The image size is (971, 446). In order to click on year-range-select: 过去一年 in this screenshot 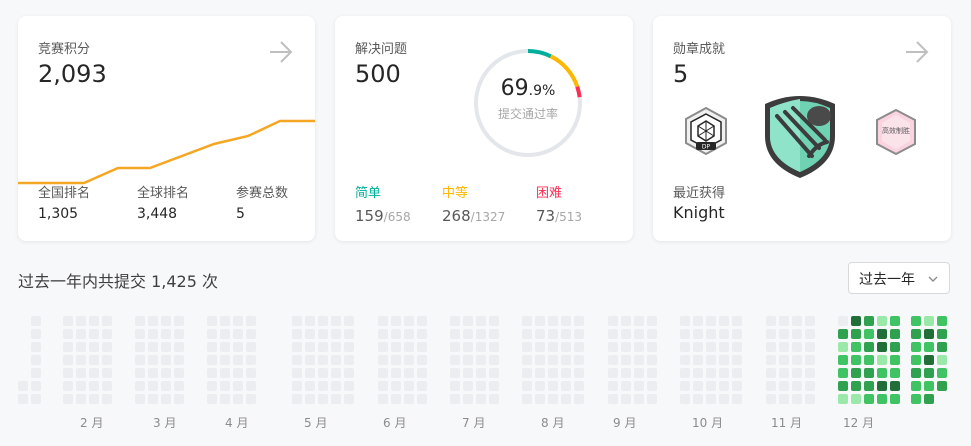, I will do `click(899, 278)`.